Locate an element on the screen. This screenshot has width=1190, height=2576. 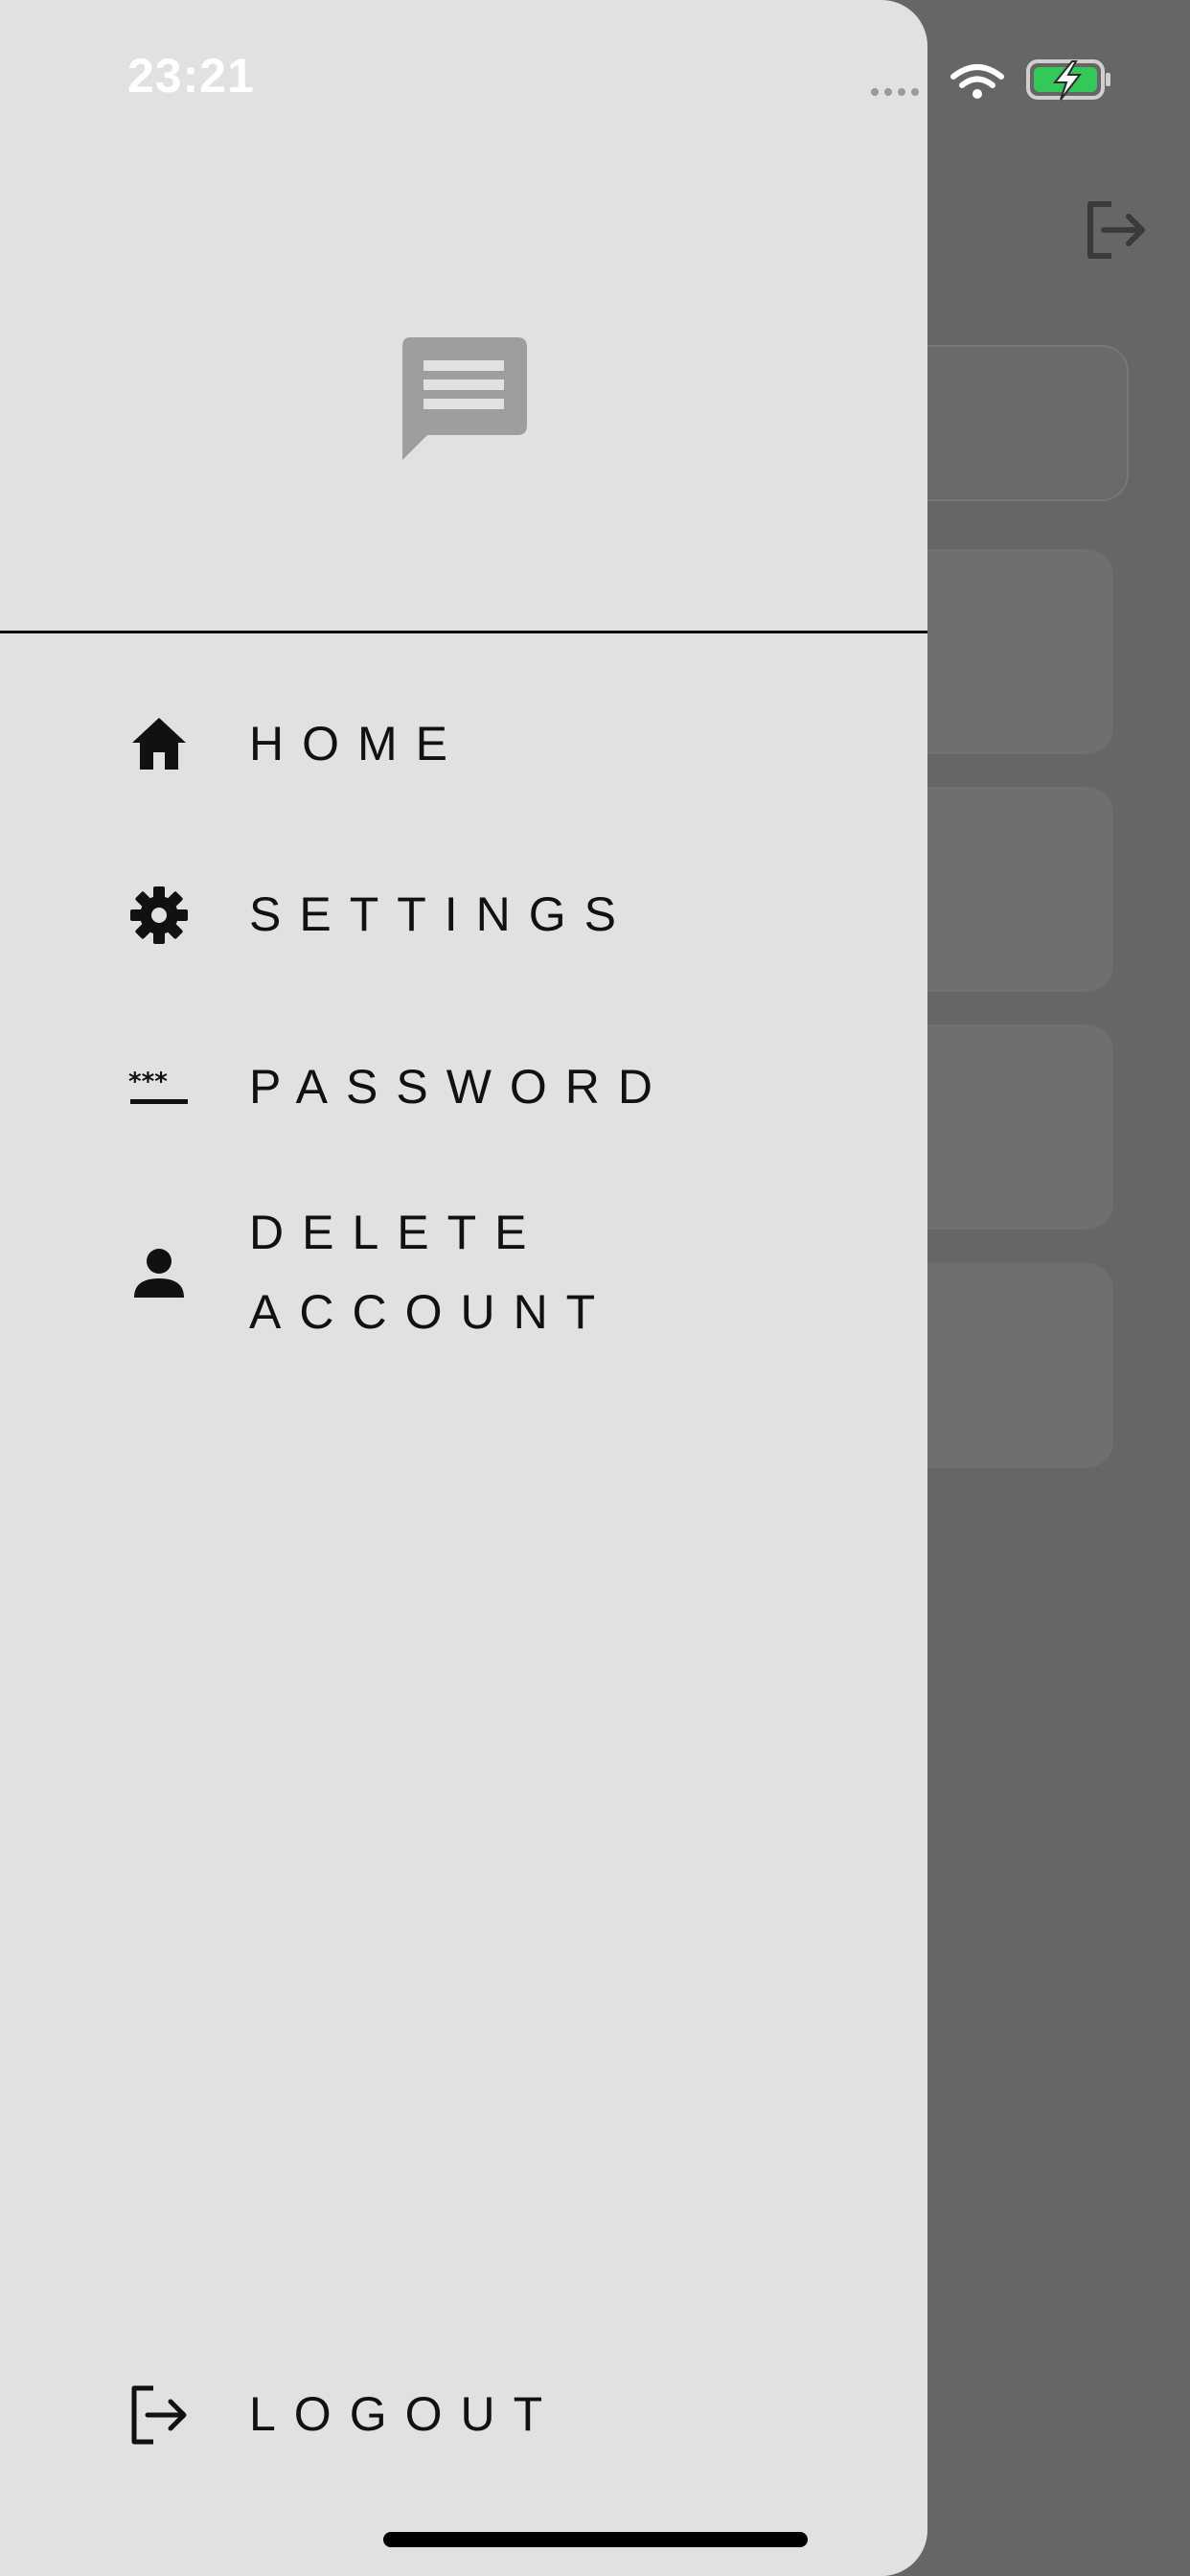
gear-icon is located at coordinates (159, 915).